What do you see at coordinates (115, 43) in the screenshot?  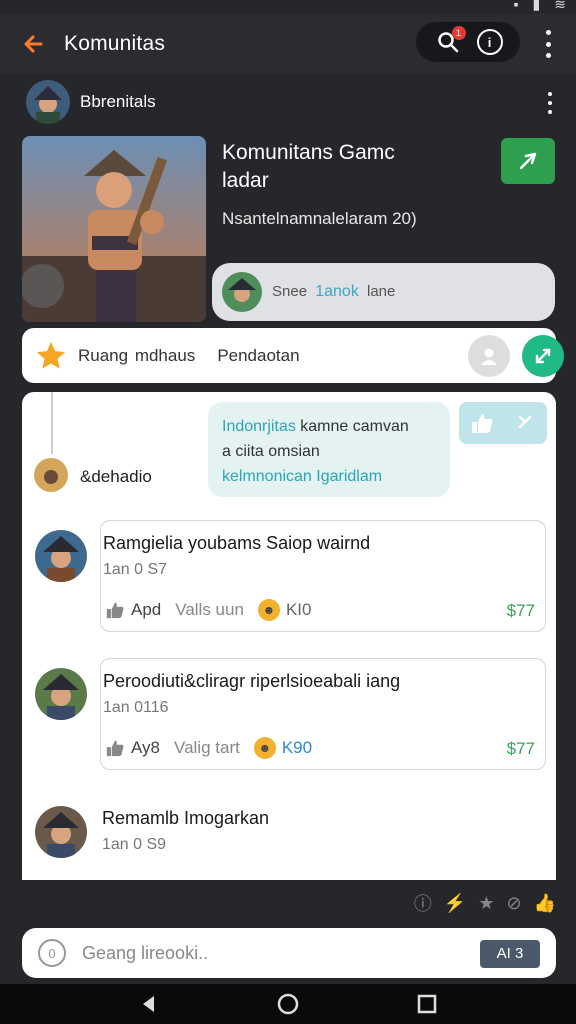 I see `page-title: Komunitas` at bounding box center [115, 43].